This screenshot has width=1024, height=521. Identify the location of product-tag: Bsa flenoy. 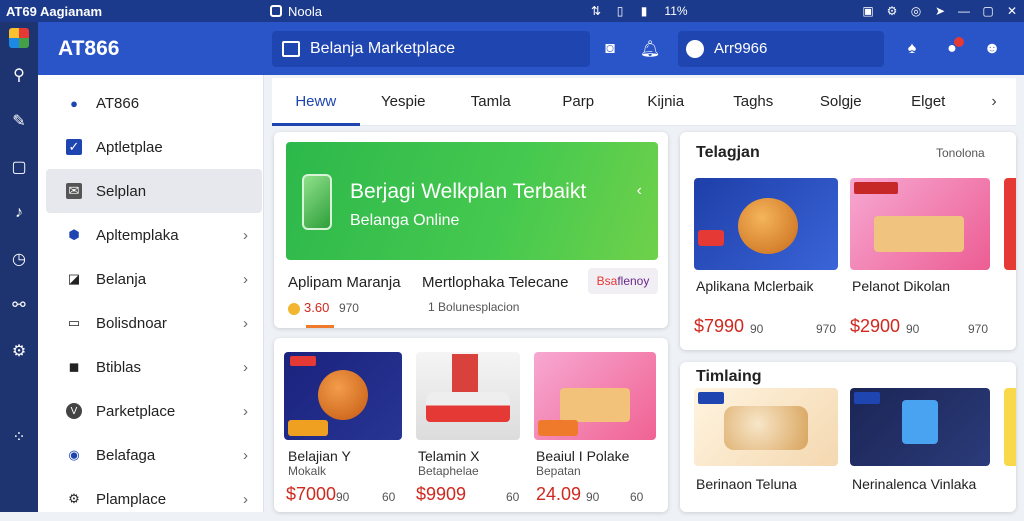
(623, 281).